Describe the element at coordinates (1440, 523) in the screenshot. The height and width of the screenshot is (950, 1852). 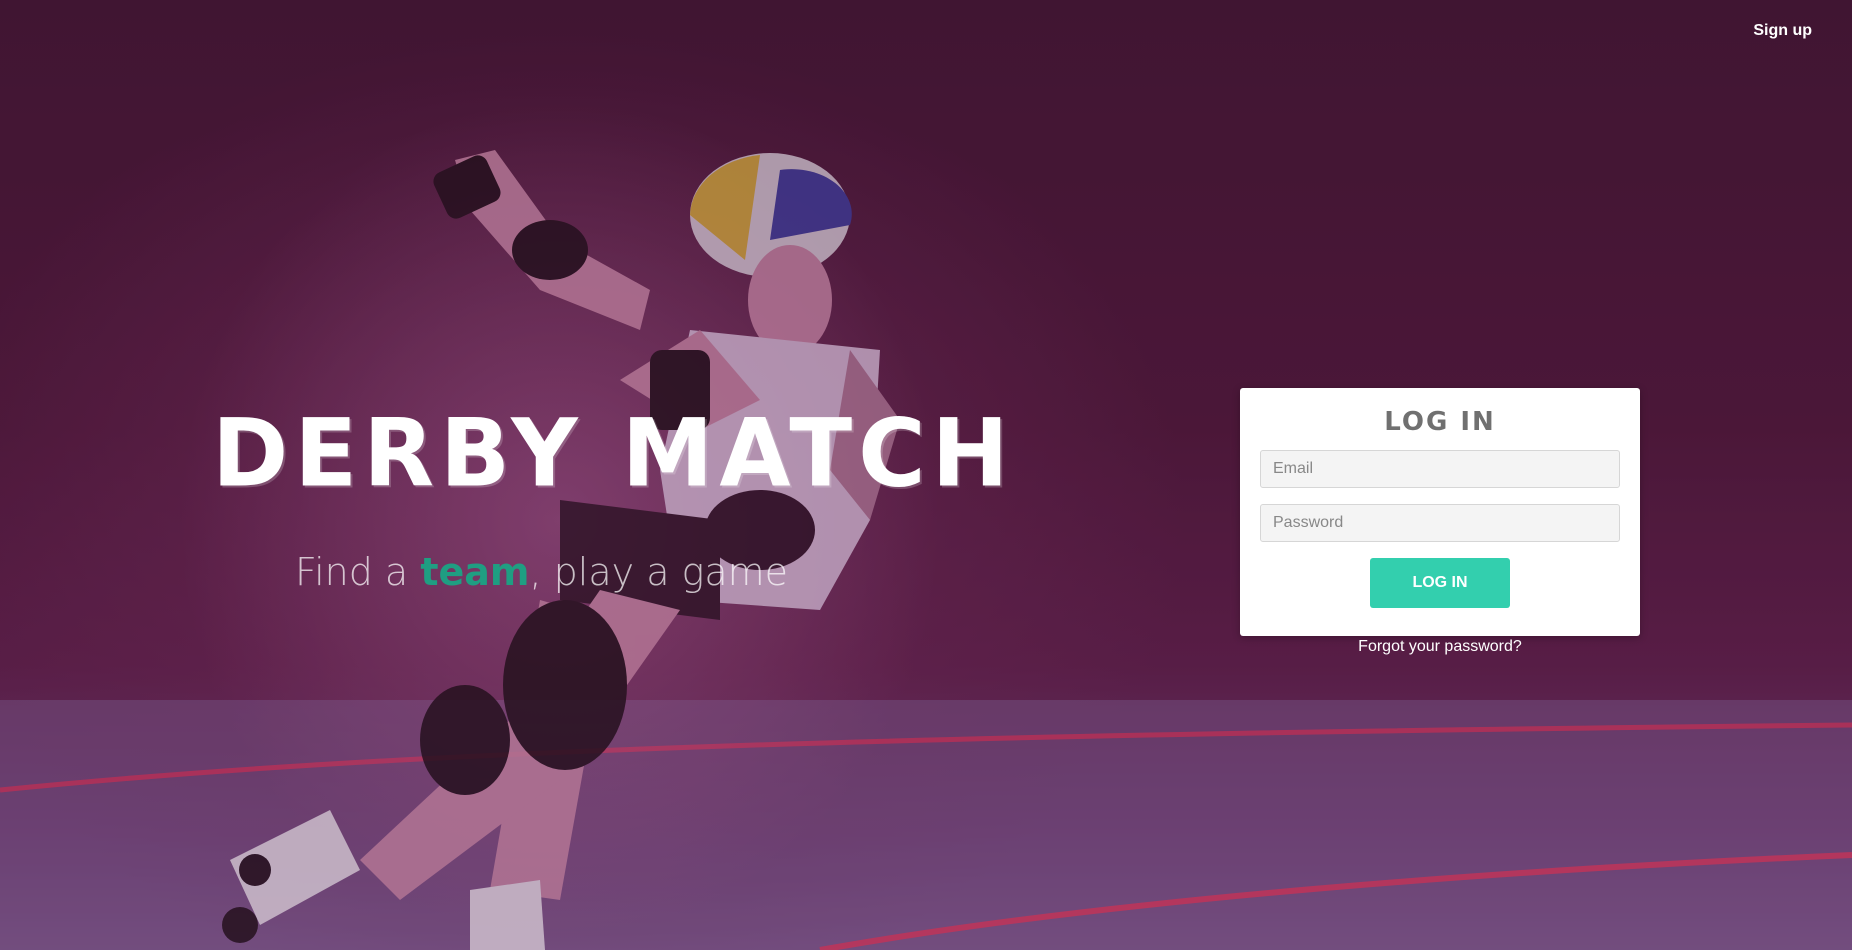
I see `password-input` at that location.